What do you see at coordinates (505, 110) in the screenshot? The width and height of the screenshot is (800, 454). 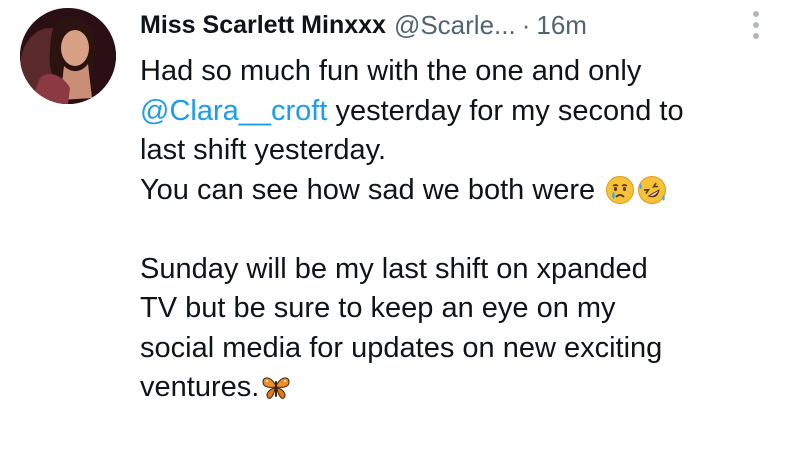 I see `text-fragment: yesterday for my second to` at bounding box center [505, 110].